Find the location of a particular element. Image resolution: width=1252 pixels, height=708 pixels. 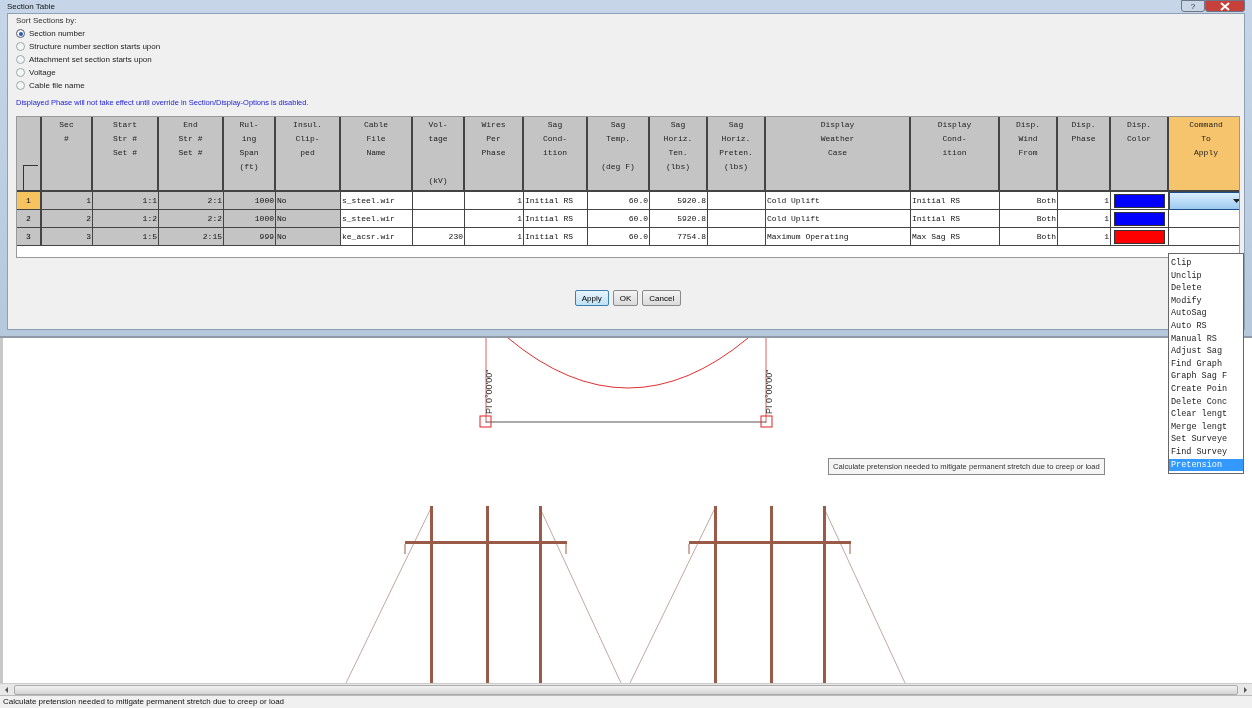

dropdown-item: Find Survey is located at coordinates (1206, 452).